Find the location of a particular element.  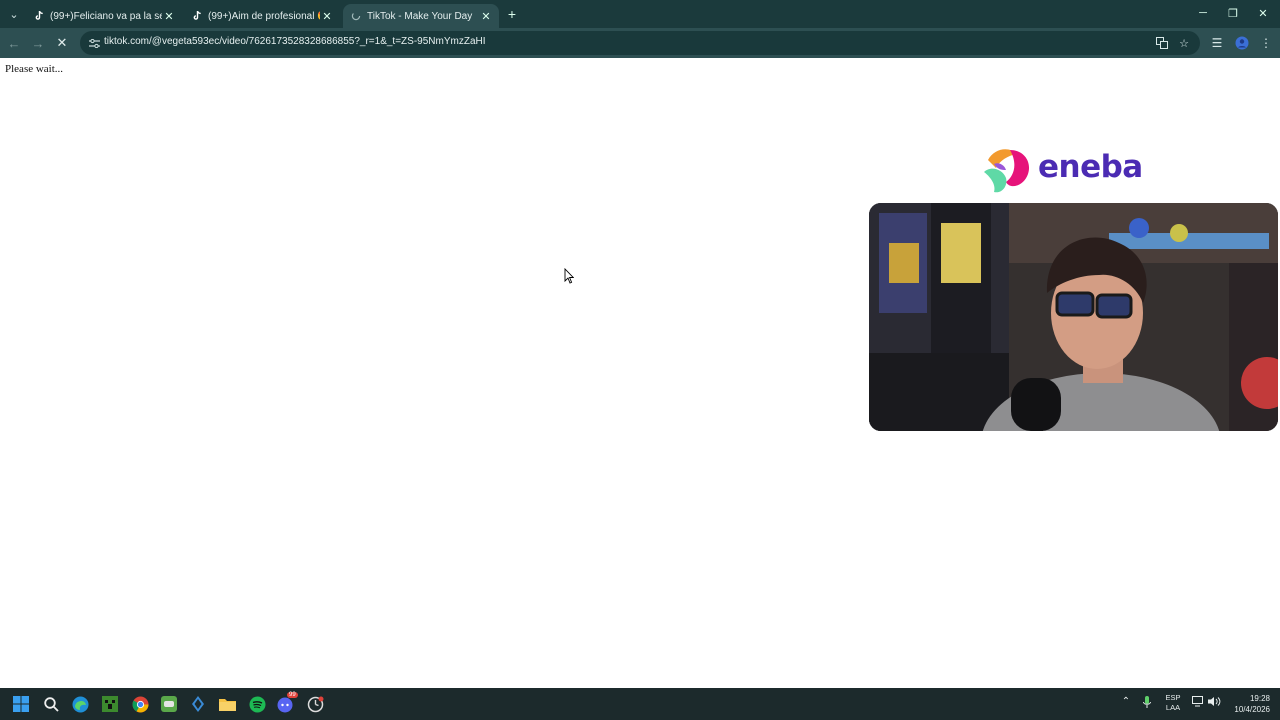

tab-title: TikTok - Make Your Day is located at coordinates (420, 16).